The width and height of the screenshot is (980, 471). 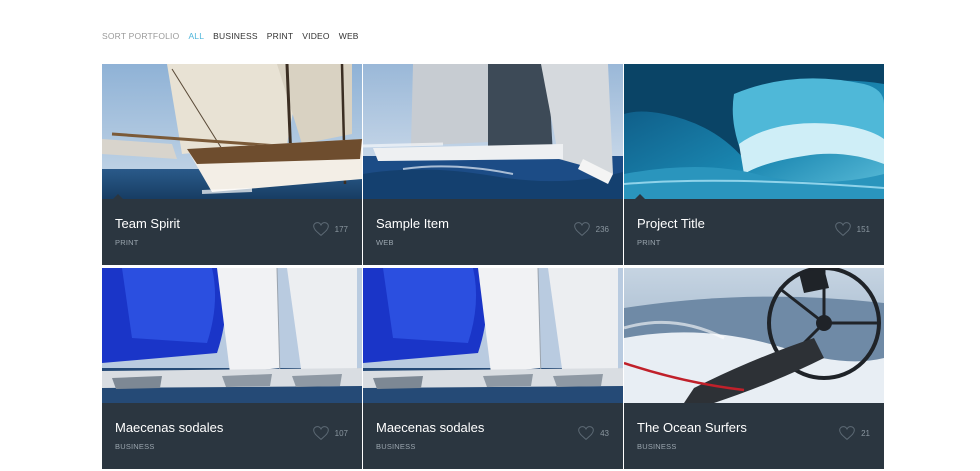 What do you see at coordinates (412, 231) in the screenshot?
I see `card-caption: Sample Item WEB` at bounding box center [412, 231].